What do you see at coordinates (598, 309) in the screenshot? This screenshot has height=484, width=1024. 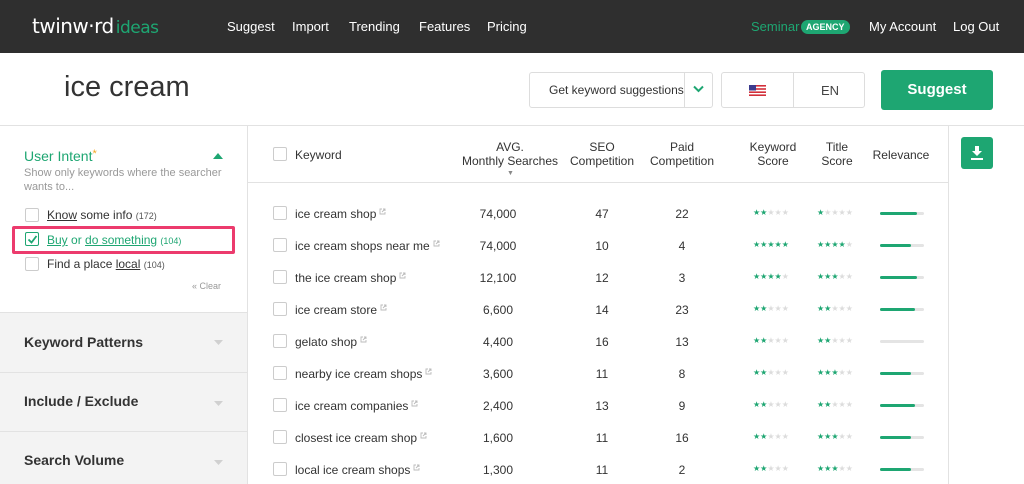 I see `table-row: ice cream store 6,600 14 23 ★★★★★ ★★★★★` at bounding box center [598, 309].